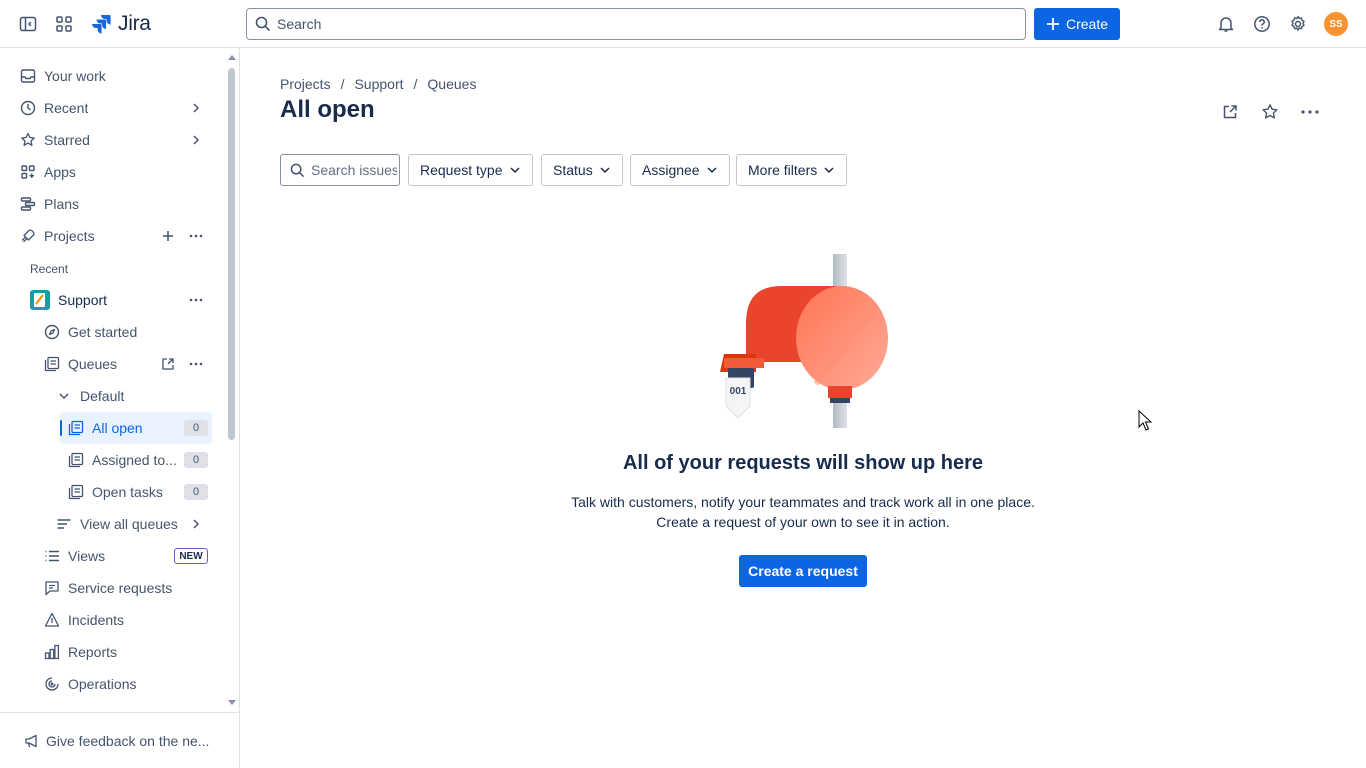 The height and width of the screenshot is (768, 1366). I want to click on notifications-bell-icon, so click(1226, 24).